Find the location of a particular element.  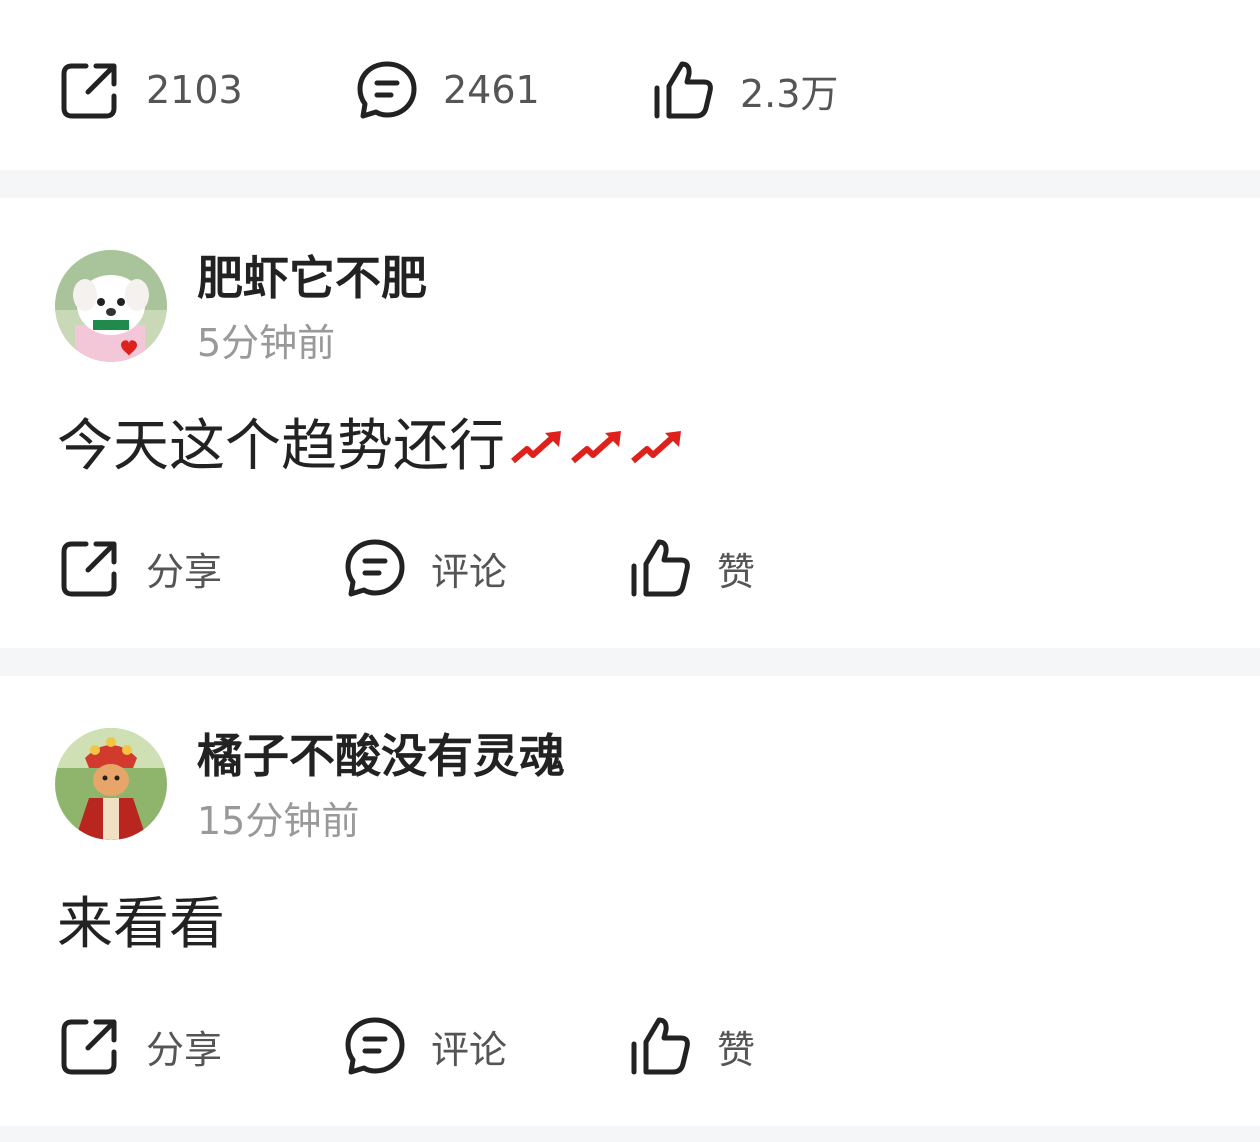

username: 橘子不酸没有灵魂 is located at coordinates (381, 756).